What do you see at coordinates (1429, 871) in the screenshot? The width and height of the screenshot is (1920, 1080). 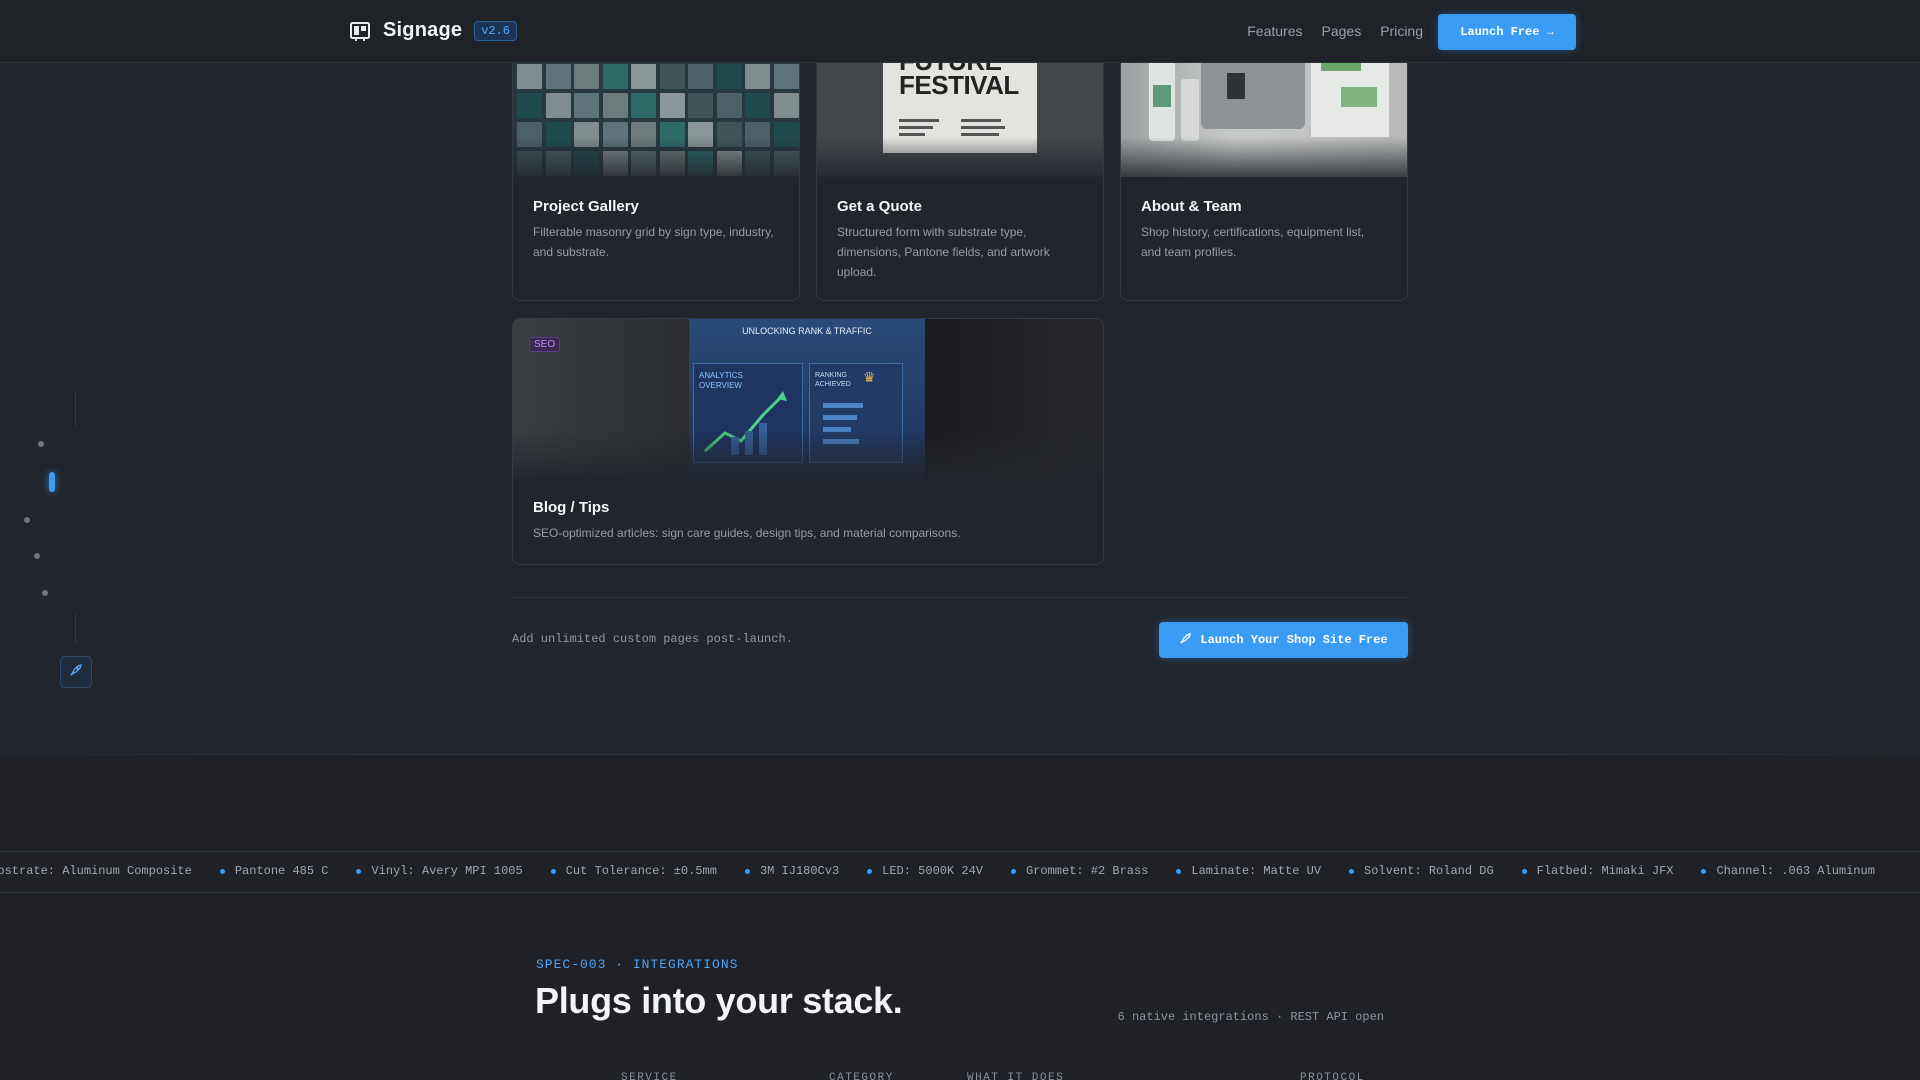 I see `ticker-item-label: Solvent: Roland DG` at bounding box center [1429, 871].